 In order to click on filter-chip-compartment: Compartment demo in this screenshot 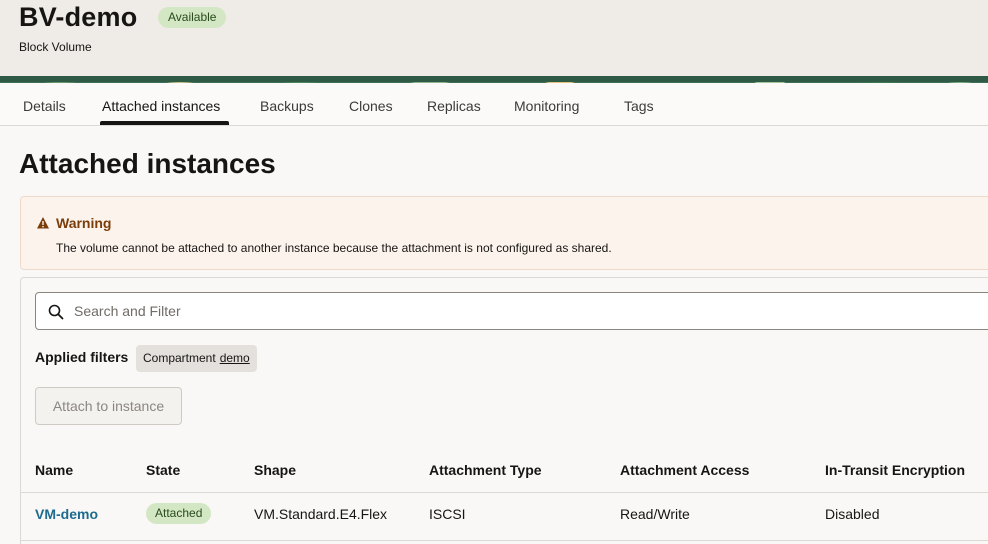, I will do `click(196, 358)`.